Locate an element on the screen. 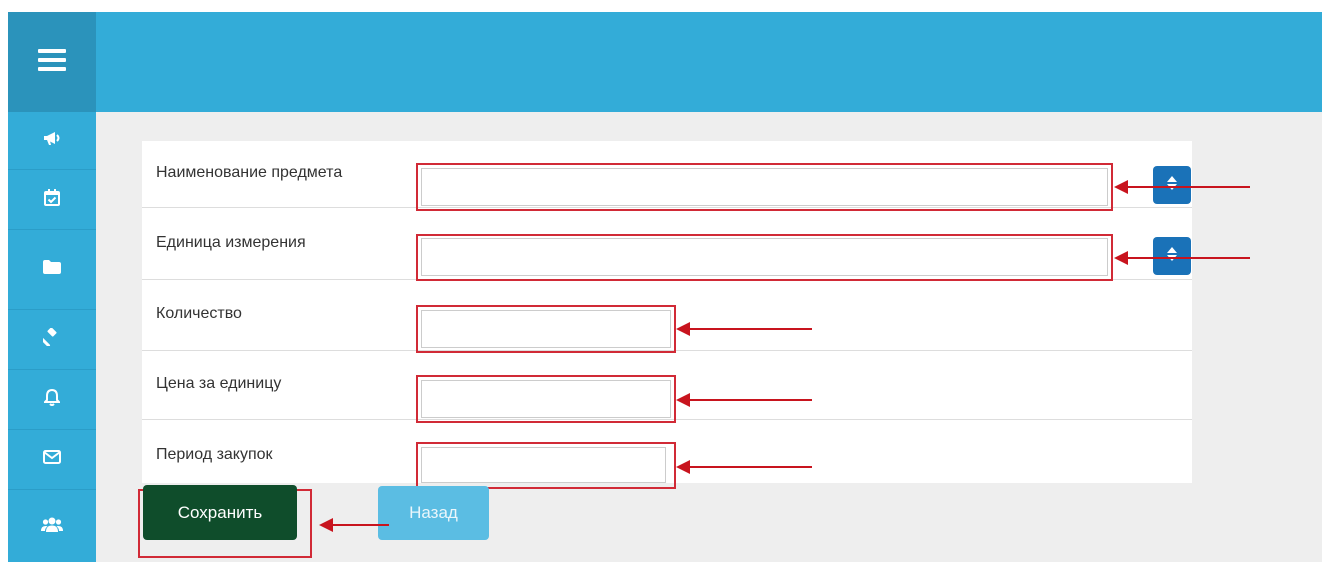 This screenshot has height=562, width=1322. annotation-arrow-unit-price is located at coordinates (744, 400).